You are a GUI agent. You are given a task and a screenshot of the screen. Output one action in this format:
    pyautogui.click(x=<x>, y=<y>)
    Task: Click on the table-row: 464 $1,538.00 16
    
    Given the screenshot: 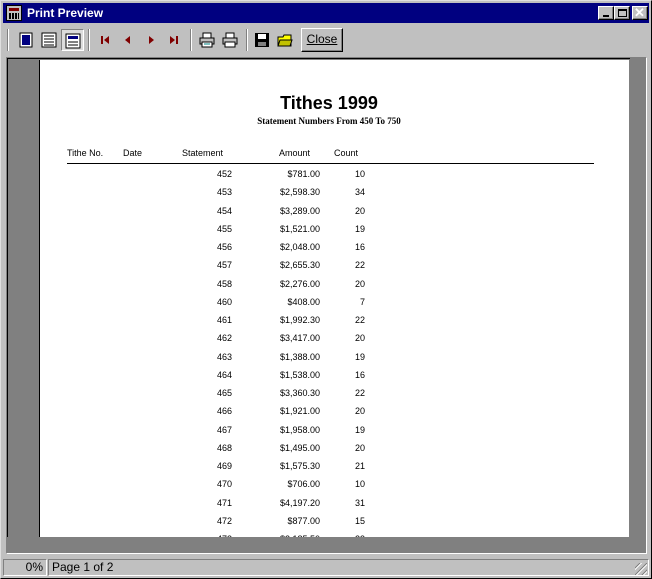 What is the action you would take?
    pyautogui.click(x=320, y=379)
    